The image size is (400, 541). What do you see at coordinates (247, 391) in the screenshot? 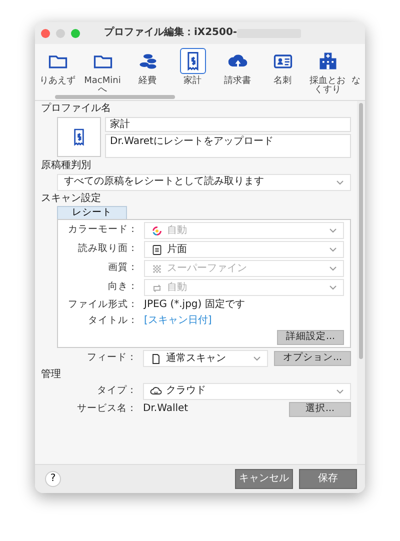
I see `type-dropdown: クラウド` at bounding box center [247, 391].